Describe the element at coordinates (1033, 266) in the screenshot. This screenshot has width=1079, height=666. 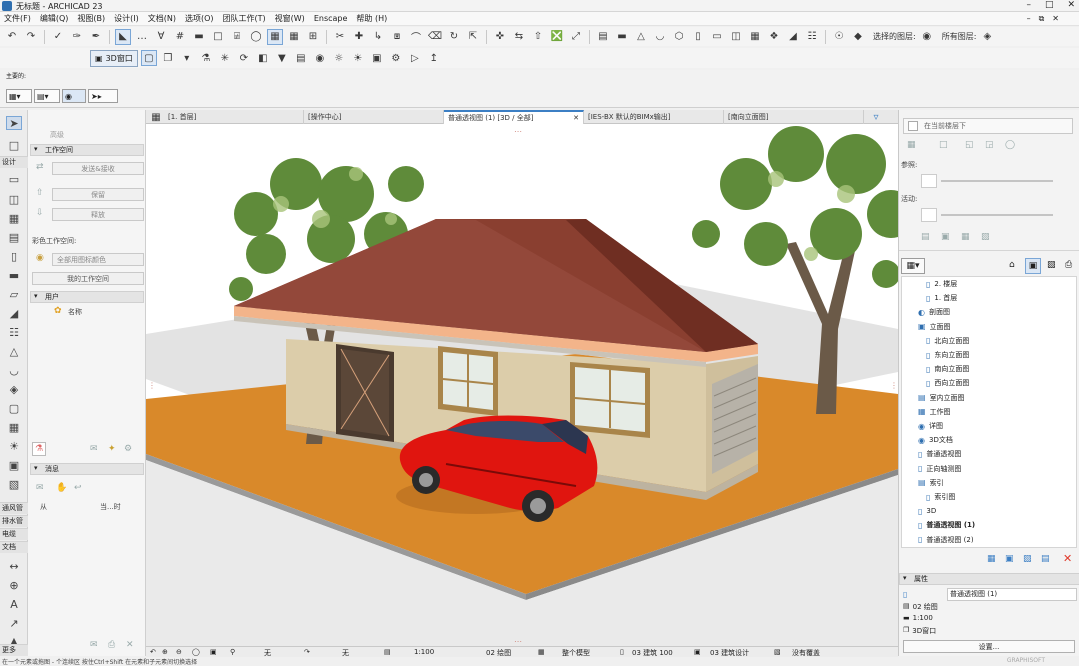
I see `view-map-icon: ▣` at that location.